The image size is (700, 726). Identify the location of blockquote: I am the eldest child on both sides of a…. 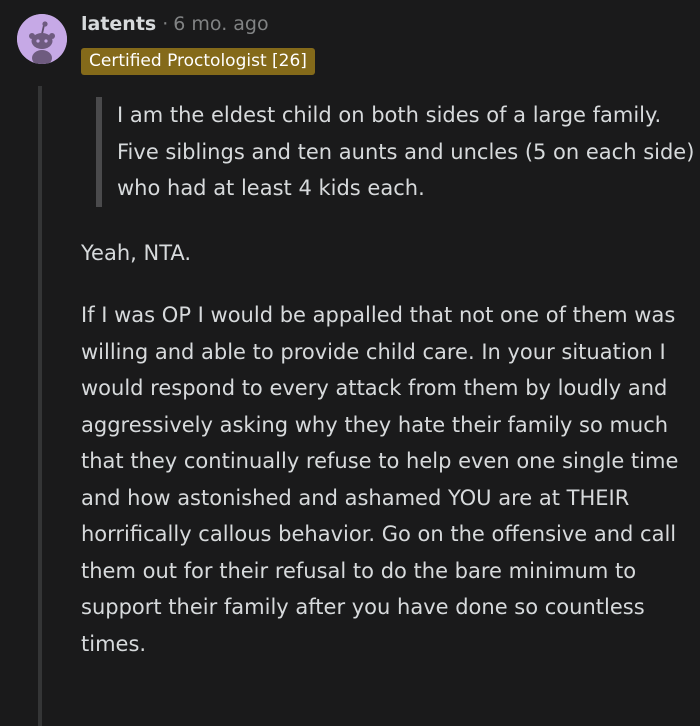
(398, 152).